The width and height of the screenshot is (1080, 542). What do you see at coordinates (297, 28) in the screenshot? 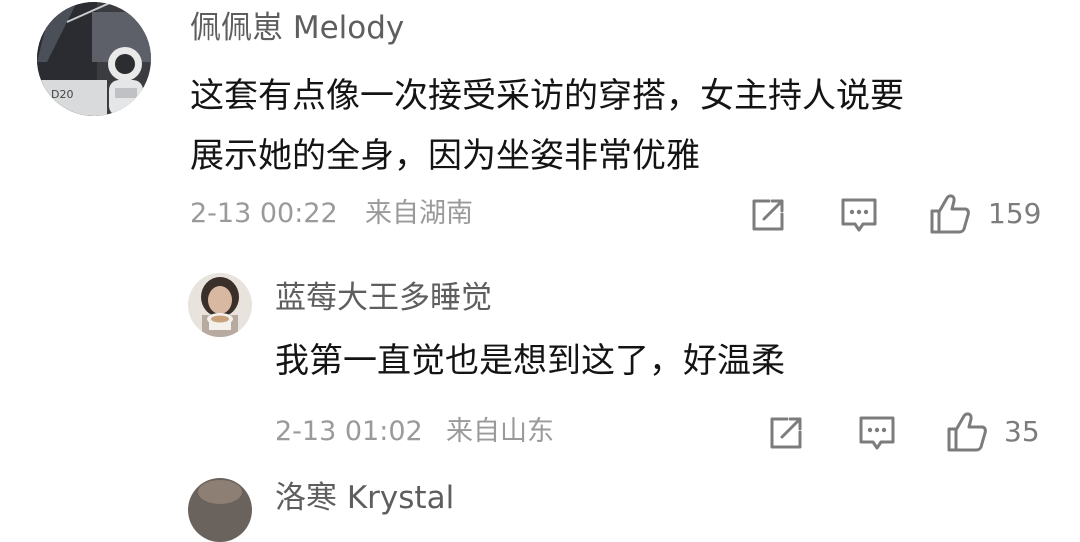
I see `comment-author: 佩佩崽 Melody` at bounding box center [297, 28].